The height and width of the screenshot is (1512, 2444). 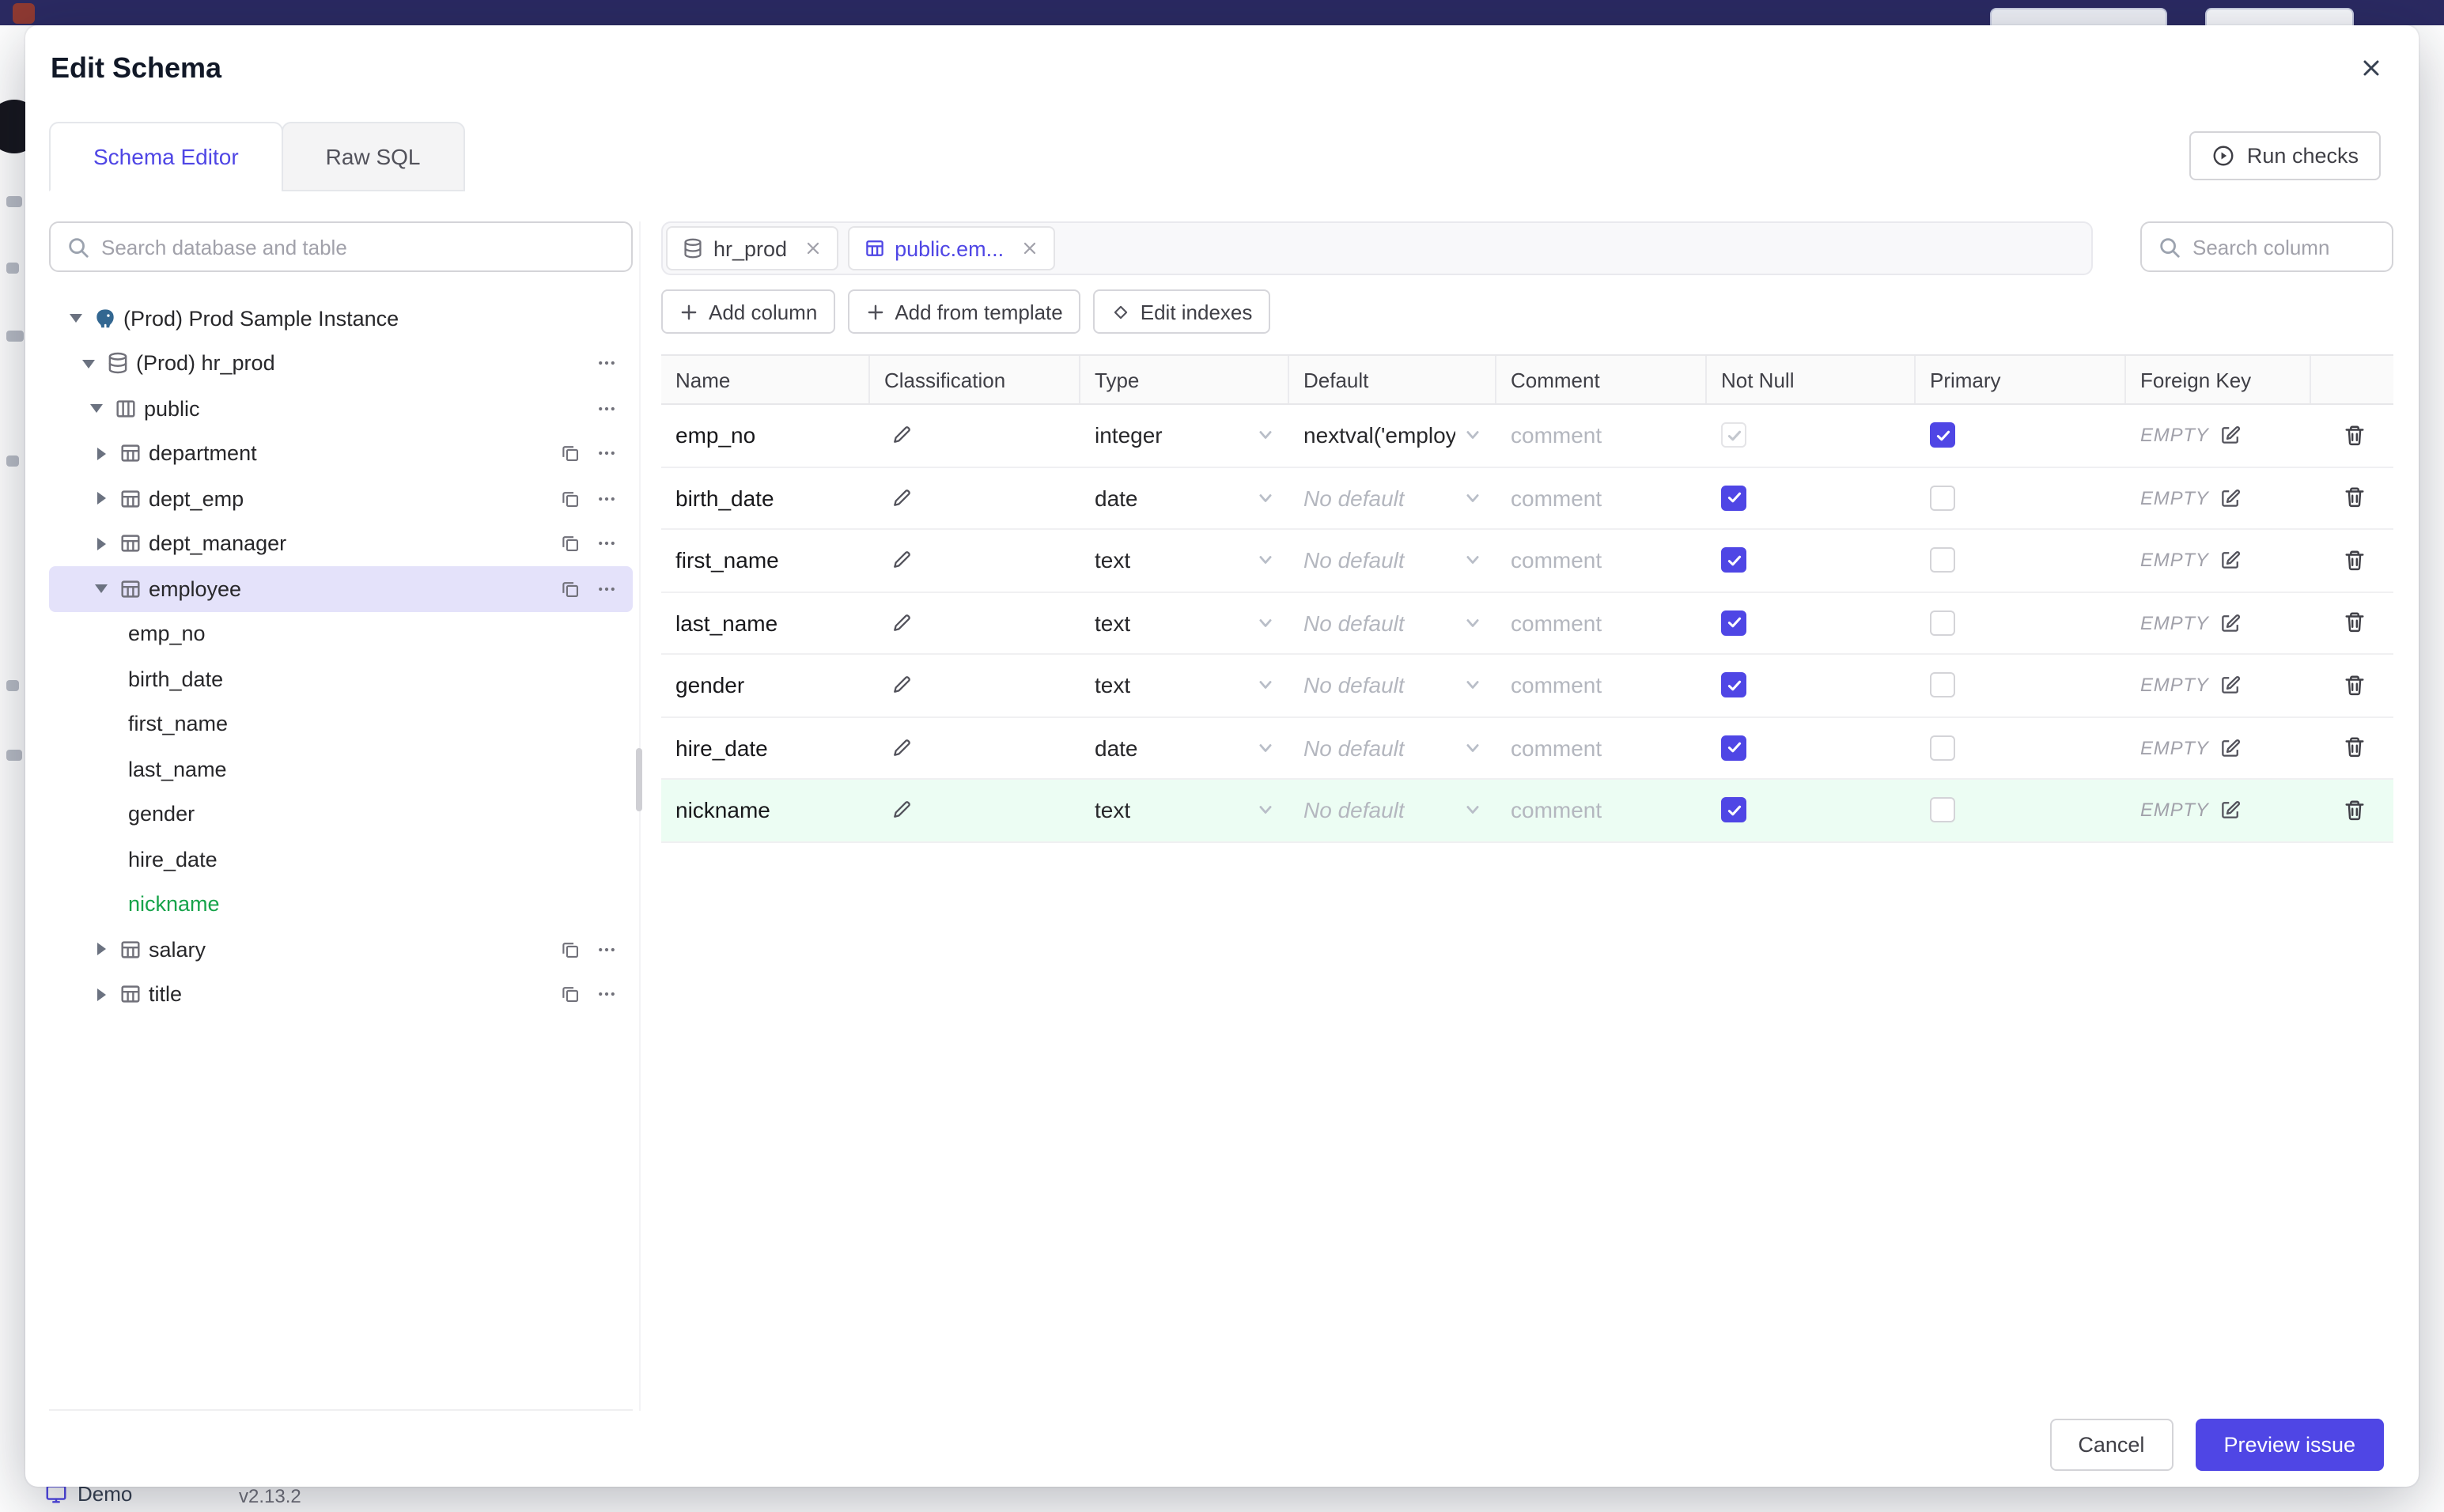 I want to click on sidebar-search-input, so click(x=341, y=247).